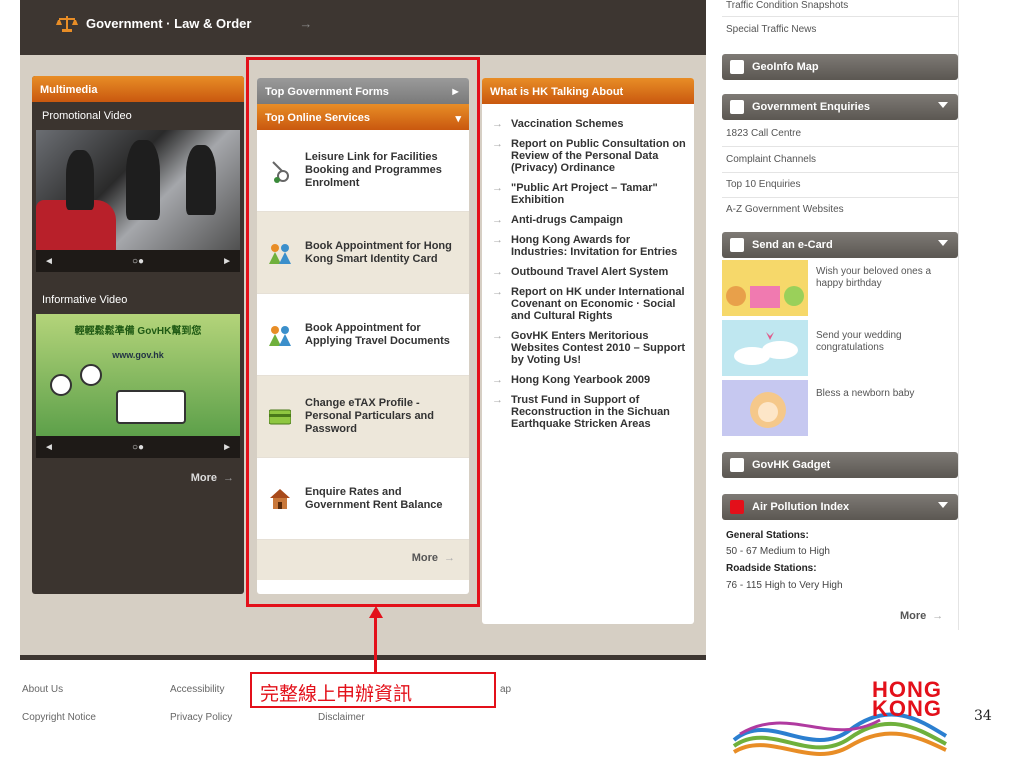 The width and height of the screenshot is (1024, 768). I want to click on annotation-caption: 完整線上申辦資訊, so click(373, 690).